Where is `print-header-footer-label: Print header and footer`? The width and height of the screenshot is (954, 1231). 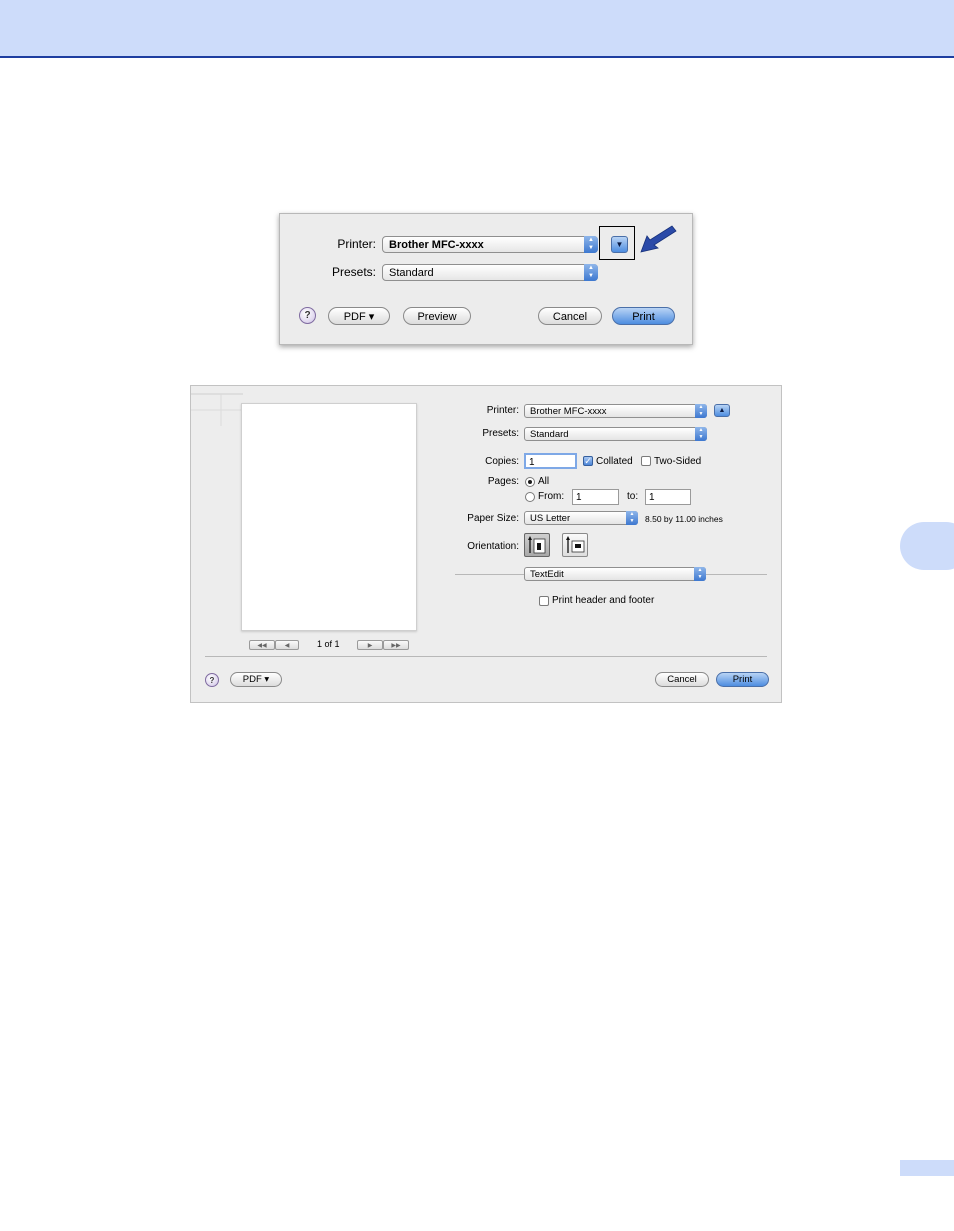 print-header-footer-label: Print header and footer is located at coordinates (603, 600).